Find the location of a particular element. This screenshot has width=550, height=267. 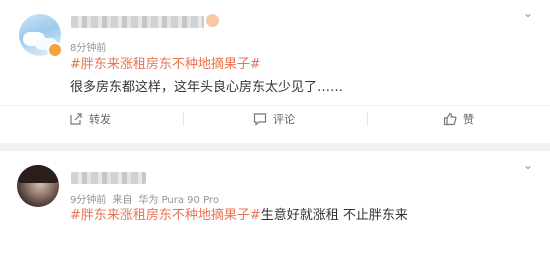

source-prefix: 来自 is located at coordinates (122, 200).